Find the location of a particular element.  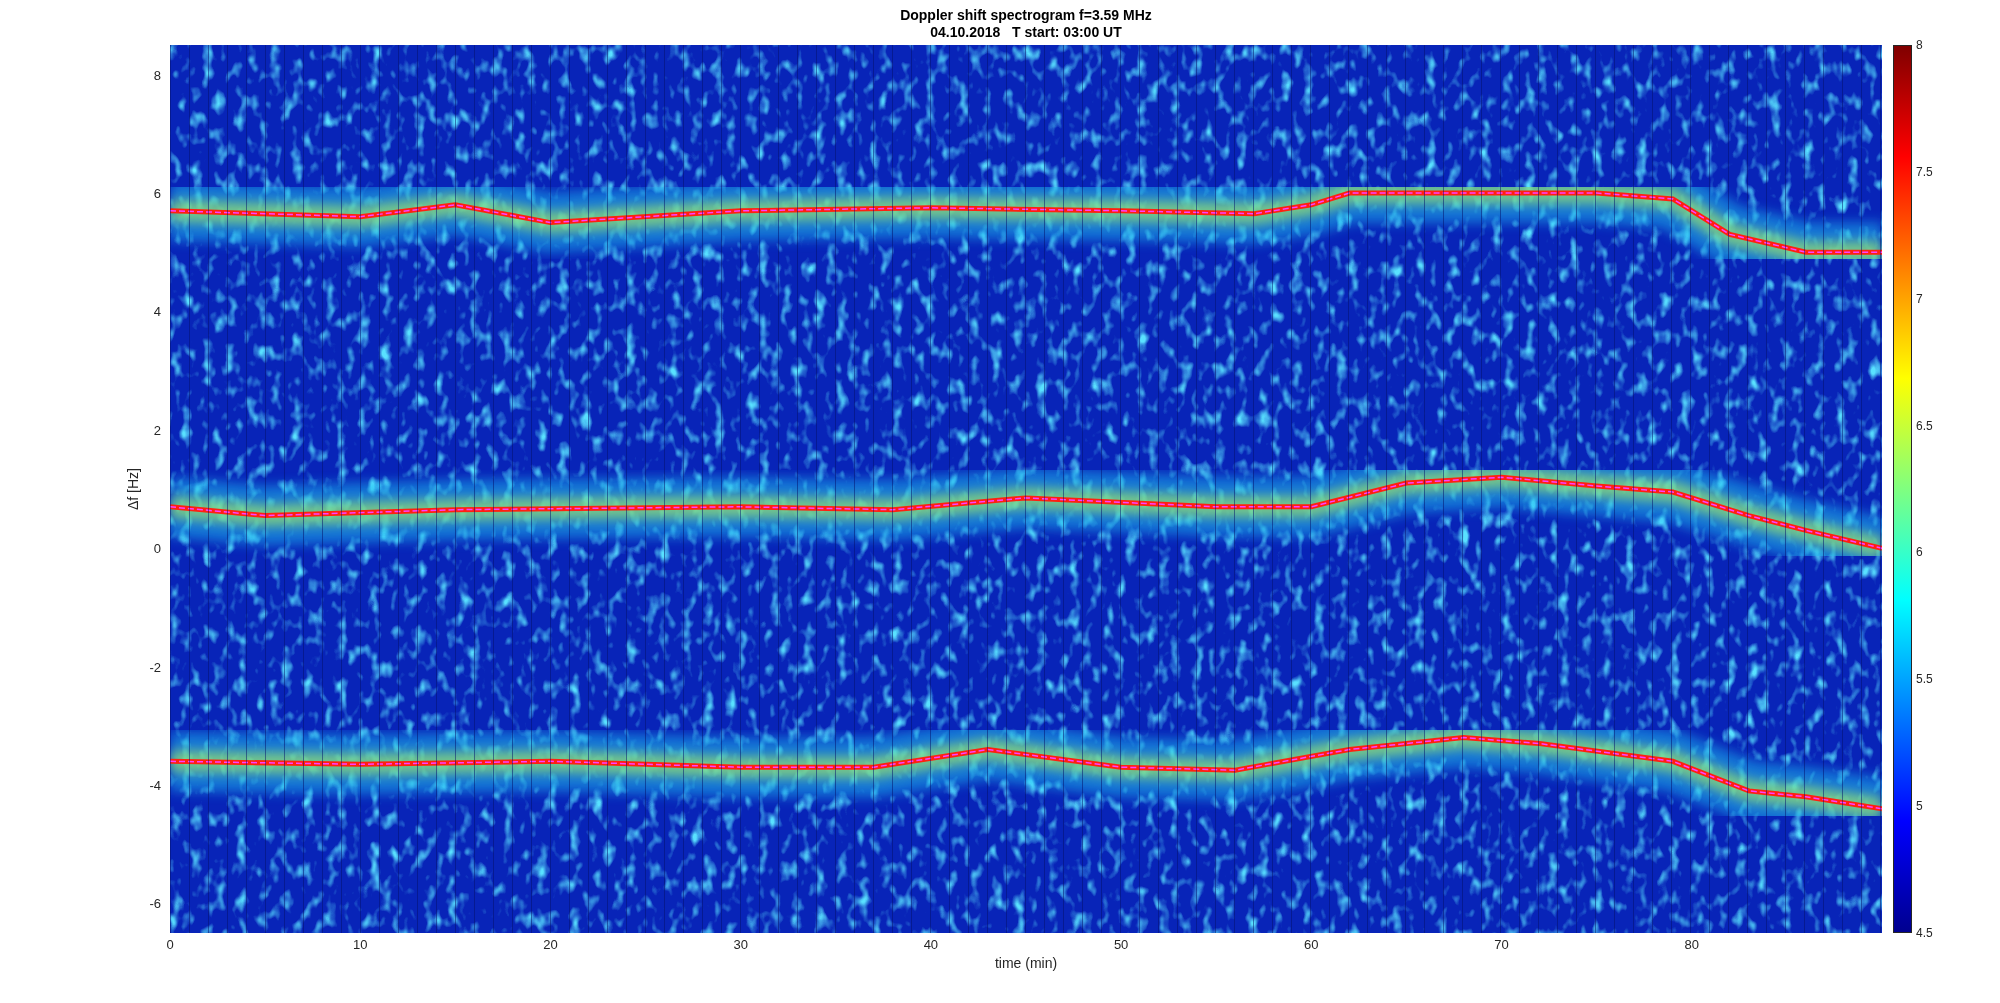

axis-label: time (min) is located at coordinates (1026, 963).